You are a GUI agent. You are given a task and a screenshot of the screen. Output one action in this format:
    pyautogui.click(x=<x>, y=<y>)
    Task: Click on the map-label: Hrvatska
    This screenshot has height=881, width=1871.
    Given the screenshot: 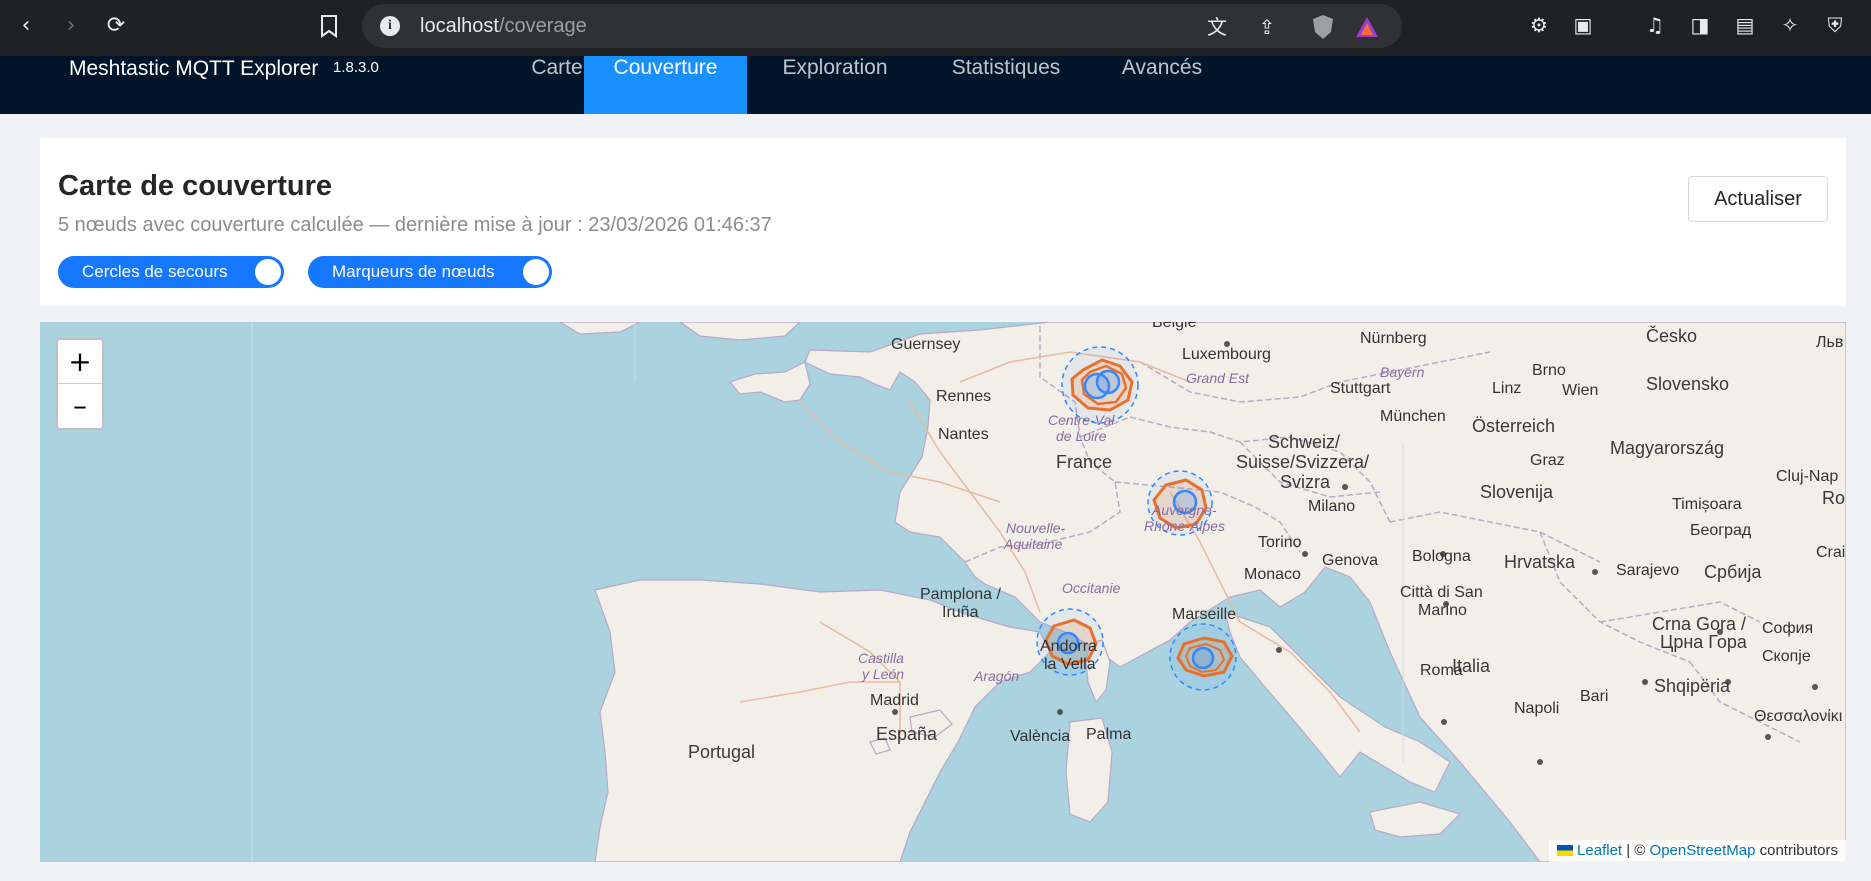 What is the action you would take?
    pyautogui.click(x=1540, y=562)
    